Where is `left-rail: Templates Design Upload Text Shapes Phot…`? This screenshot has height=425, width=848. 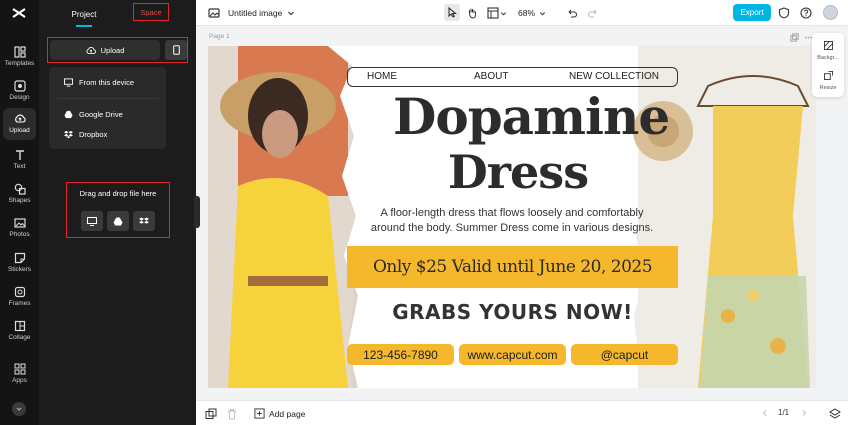
left-rail: Templates Design Upload Text Shapes Phot… is located at coordinates (19, 212).